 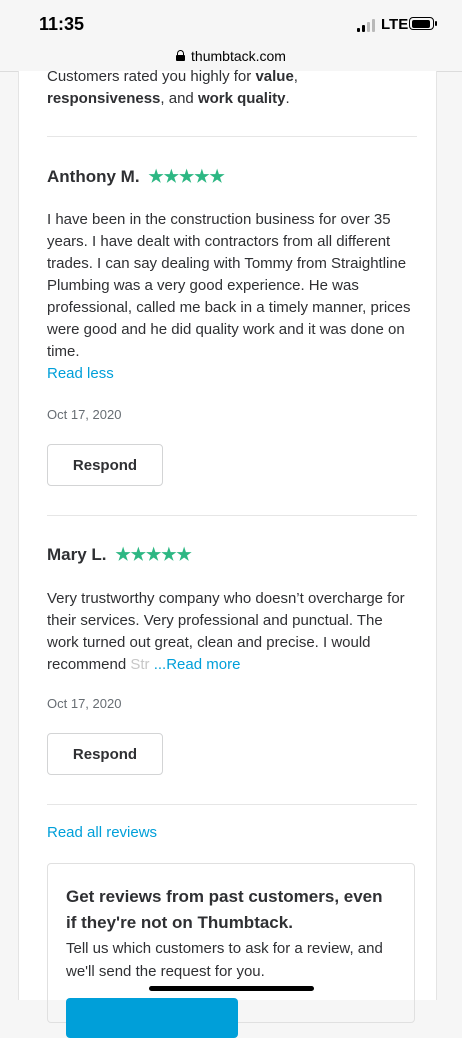 What do you see at coordinates (238, 55) in the screenshot?
I see `url-text: thumbtack.com` at bounding box center [238, 55].